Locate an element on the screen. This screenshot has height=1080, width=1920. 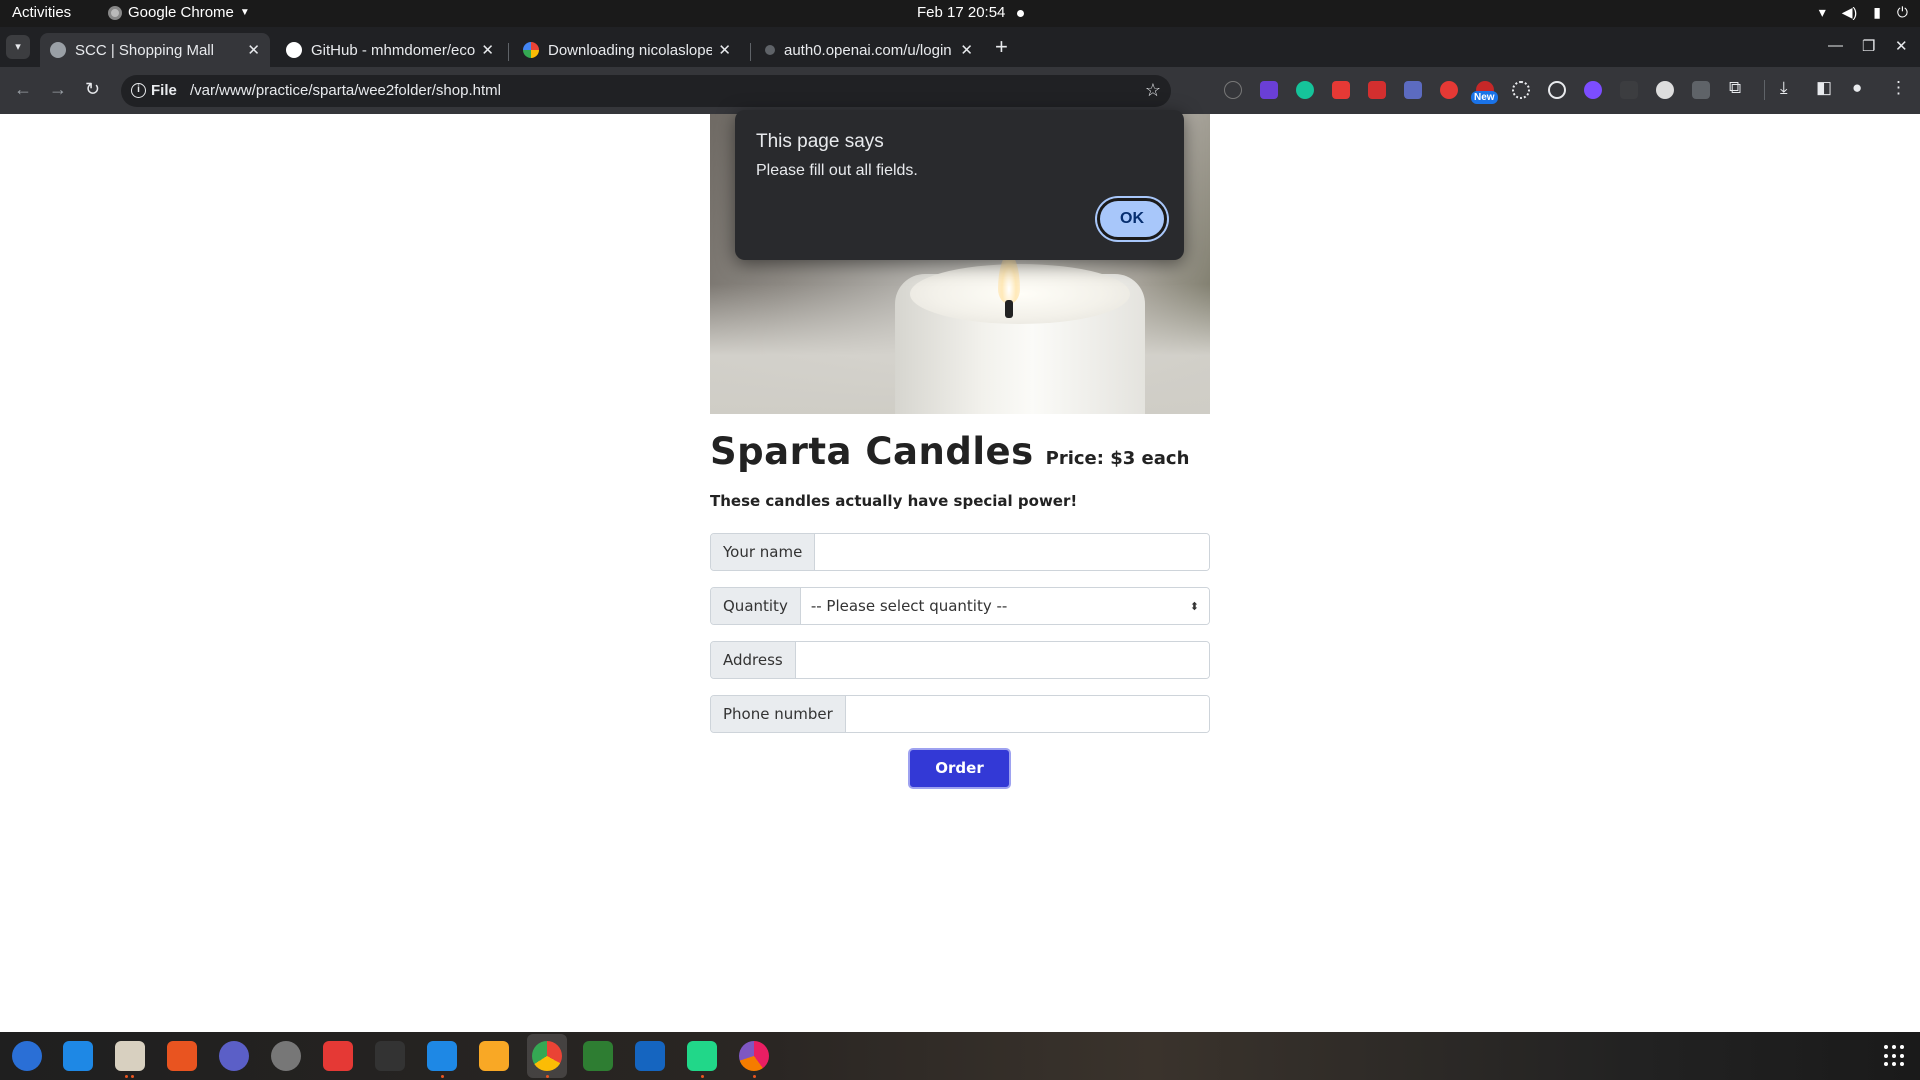
extension-a-icon is located at coordinates (1233, 90).